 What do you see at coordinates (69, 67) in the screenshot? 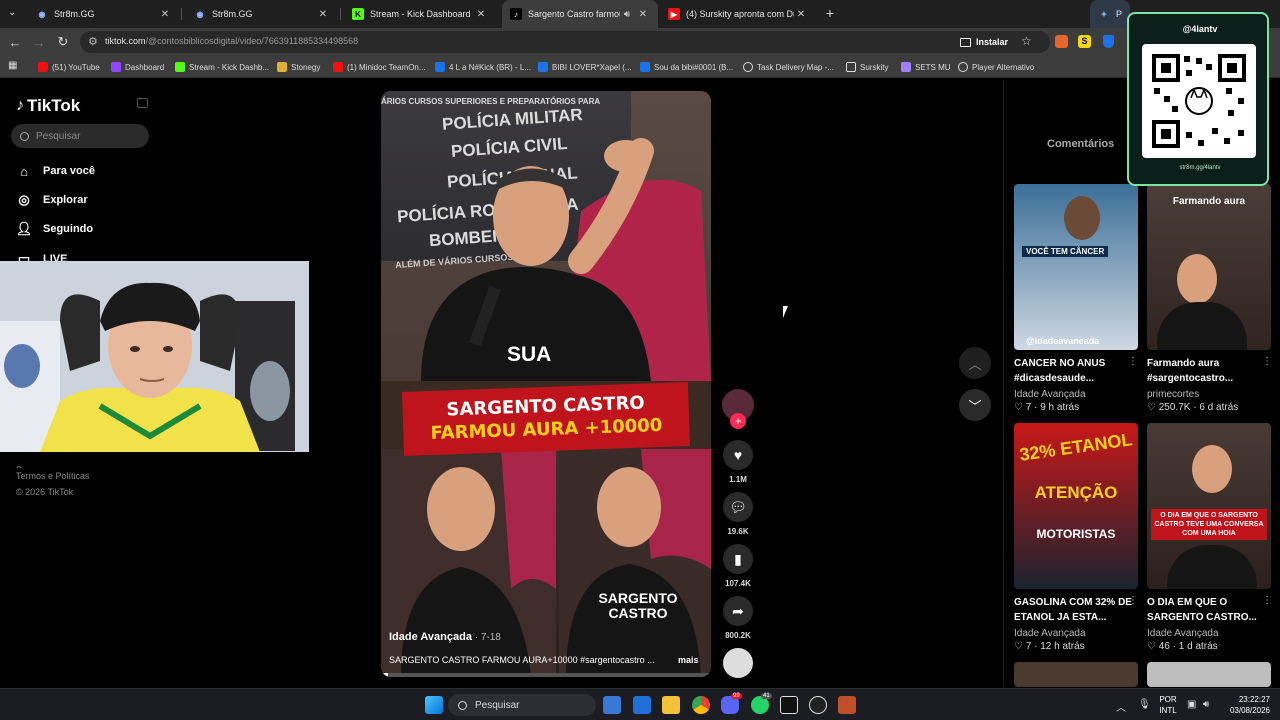
I see `bookmark-youtube: (51) YouTube` at bounding box center [69, 67].